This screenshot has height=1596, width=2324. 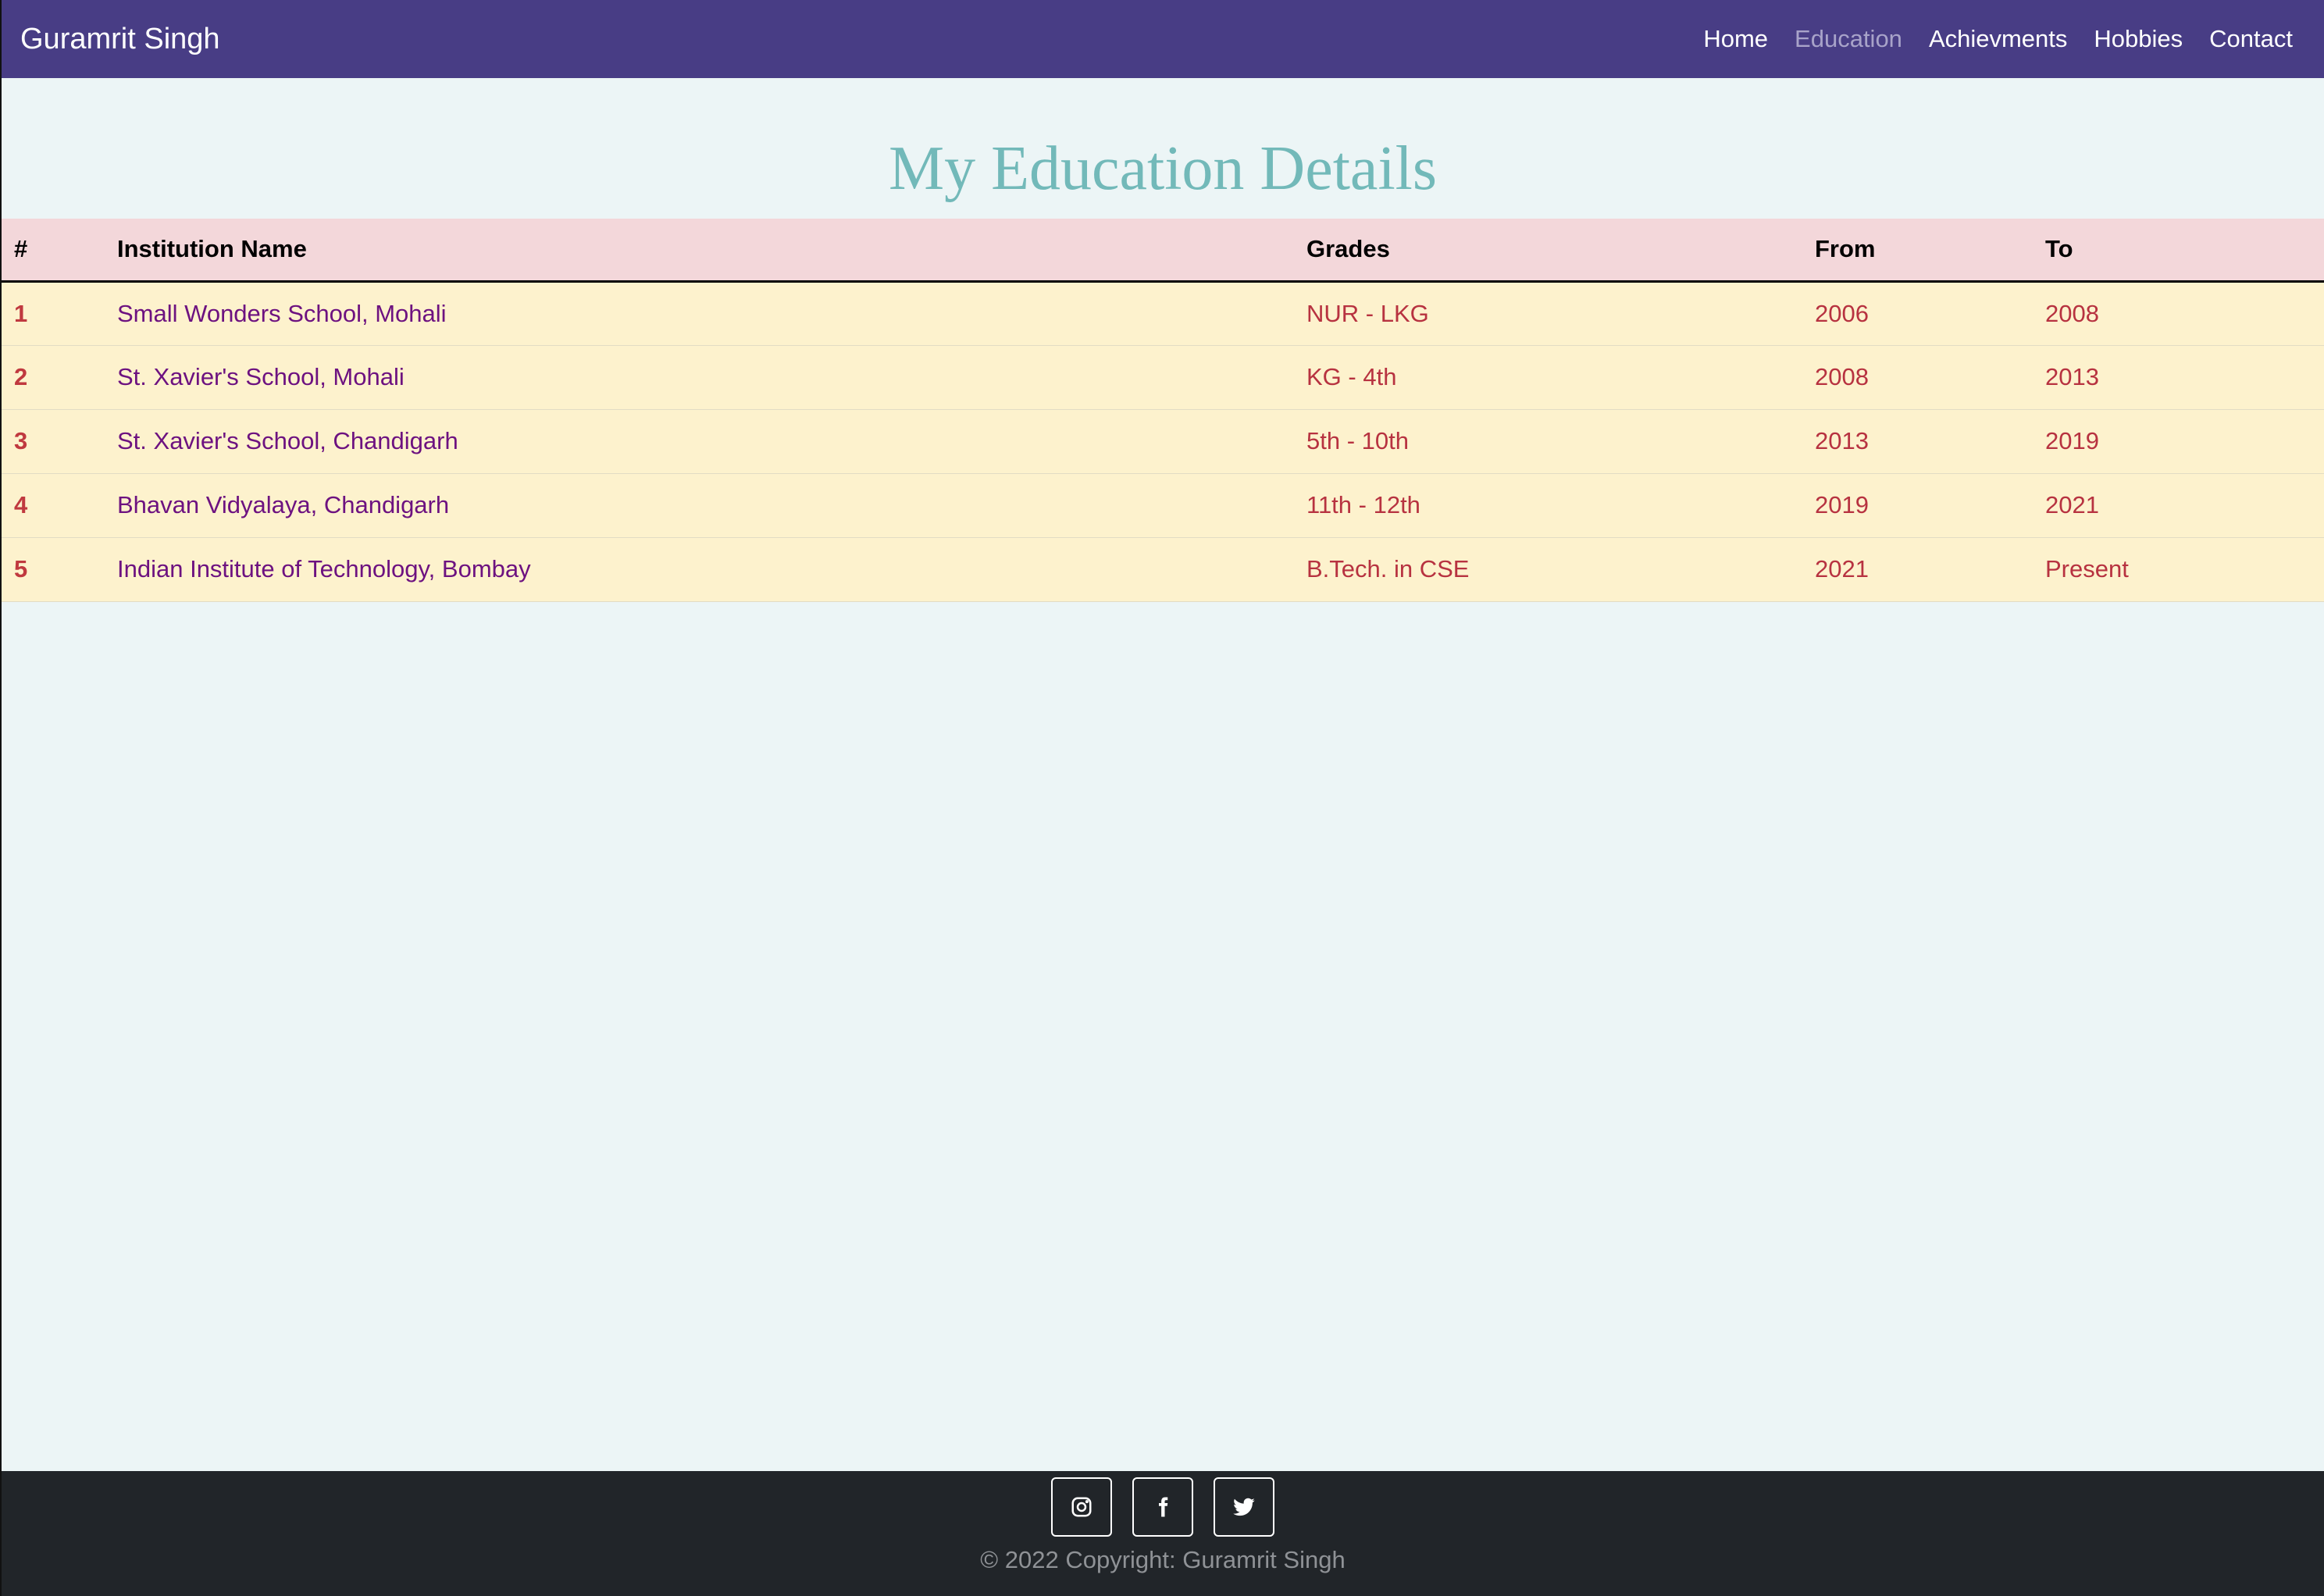 What do you see at coordinates (1548, 313) in the screenshot?
I see `grades-cell: NUR - LKG` at bounding box center [1548, 313].